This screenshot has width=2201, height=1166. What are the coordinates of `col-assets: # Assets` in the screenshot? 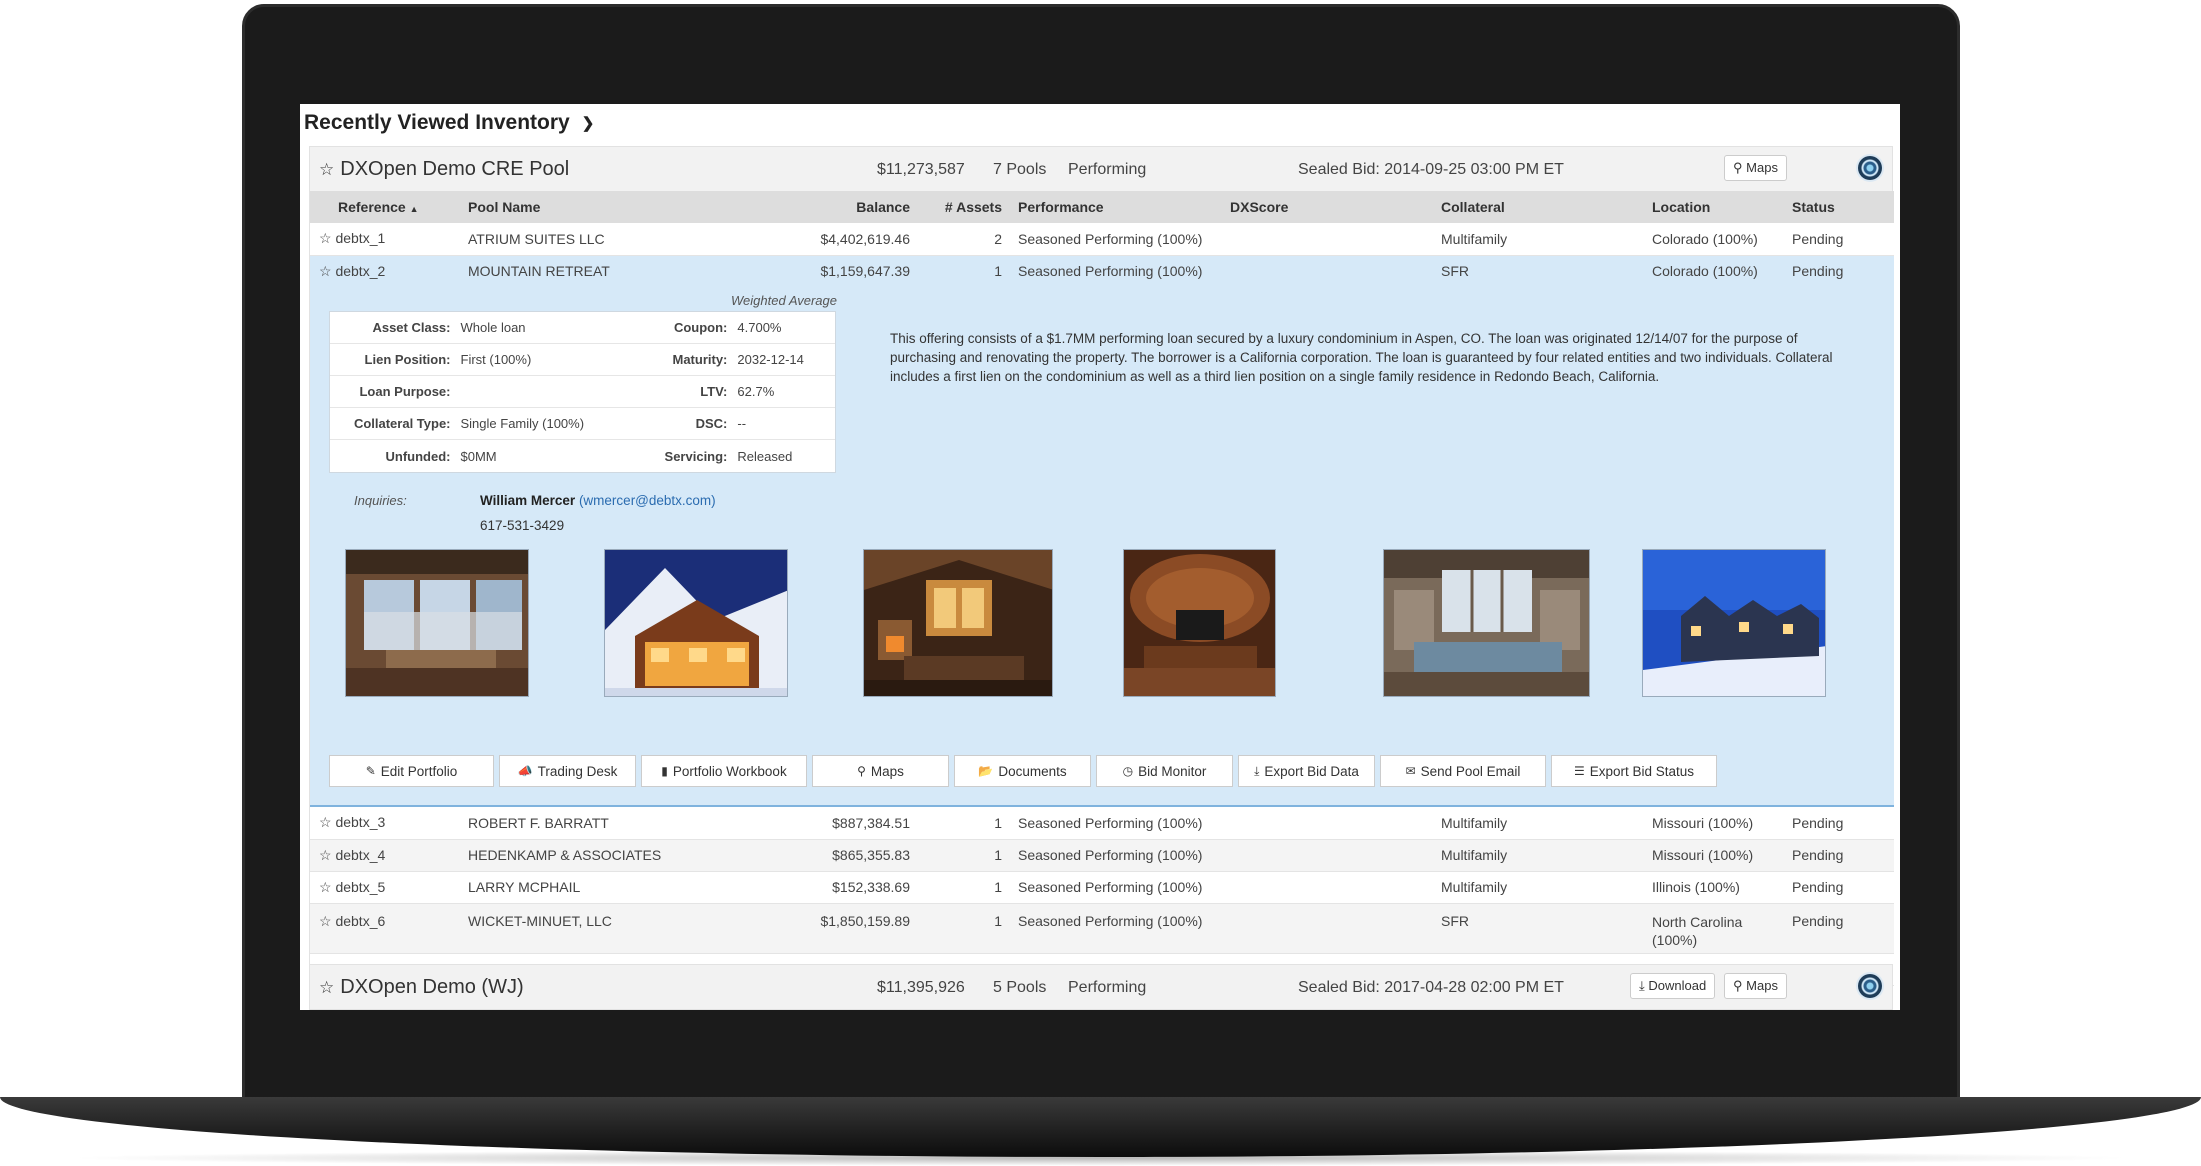 It's located at (964, 207).